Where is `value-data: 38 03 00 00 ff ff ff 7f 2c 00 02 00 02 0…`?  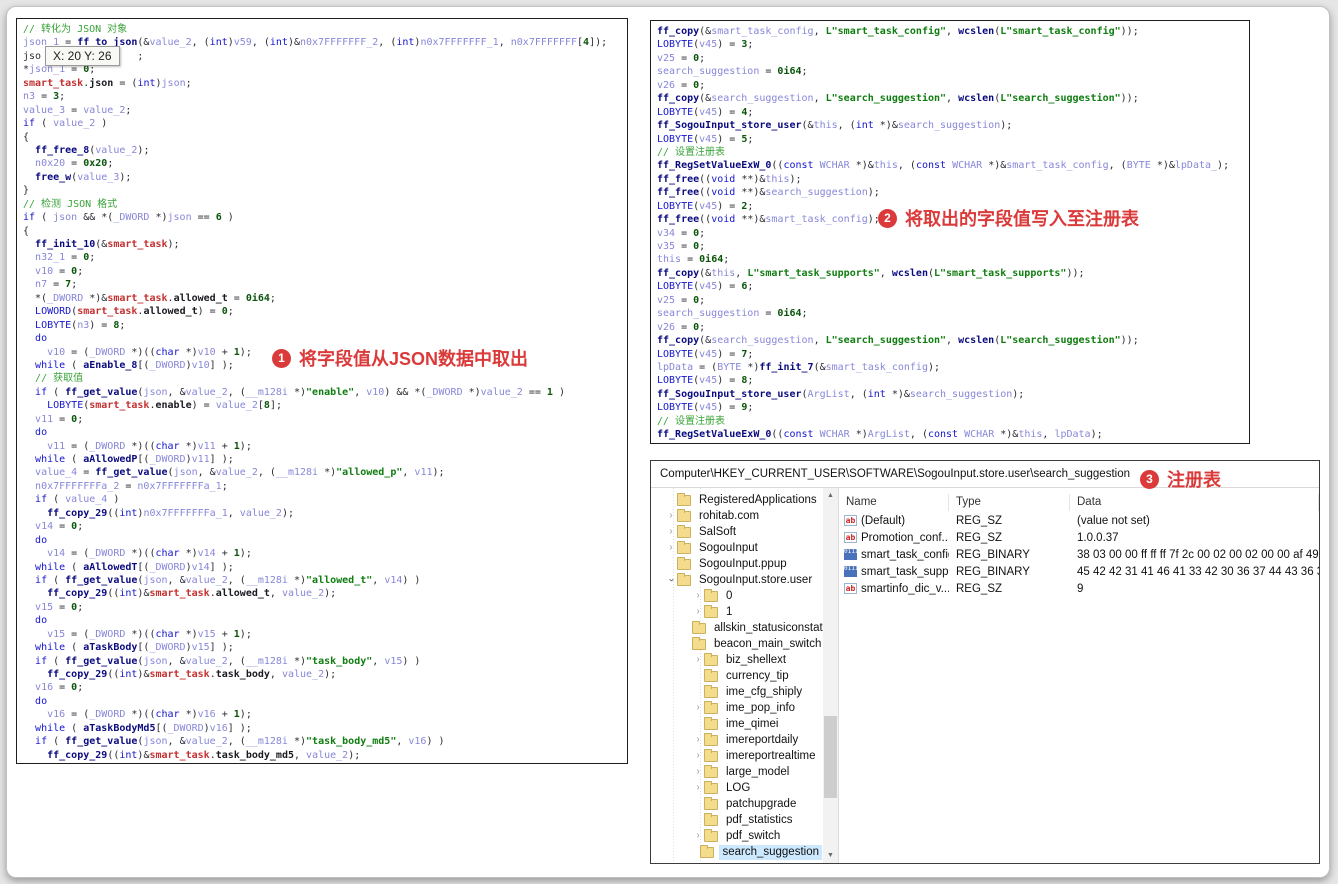 value-data: 38 03 00 00 ff ff ff 7f 2c 00 02 00 02 0… is located at coordinates (1198, 554).